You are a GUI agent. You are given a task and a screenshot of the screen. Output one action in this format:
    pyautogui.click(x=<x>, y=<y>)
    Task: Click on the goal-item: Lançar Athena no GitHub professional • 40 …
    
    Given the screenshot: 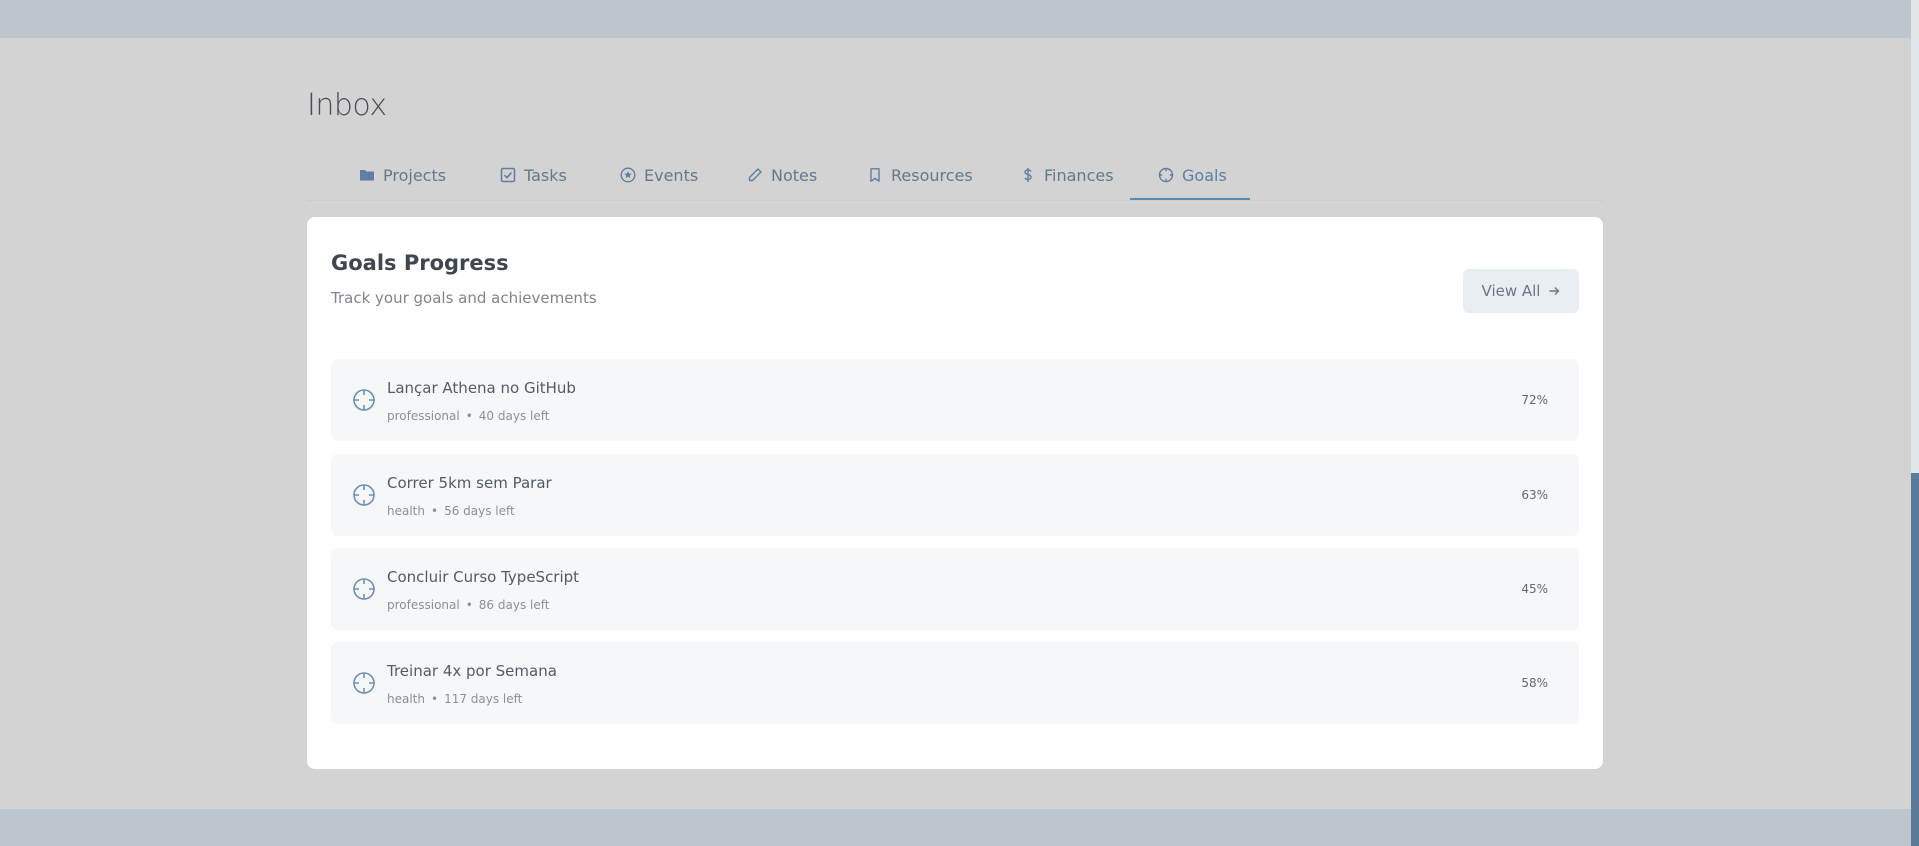 What is the action you would take?
    pyautogui.click(x=955, y=400)
    